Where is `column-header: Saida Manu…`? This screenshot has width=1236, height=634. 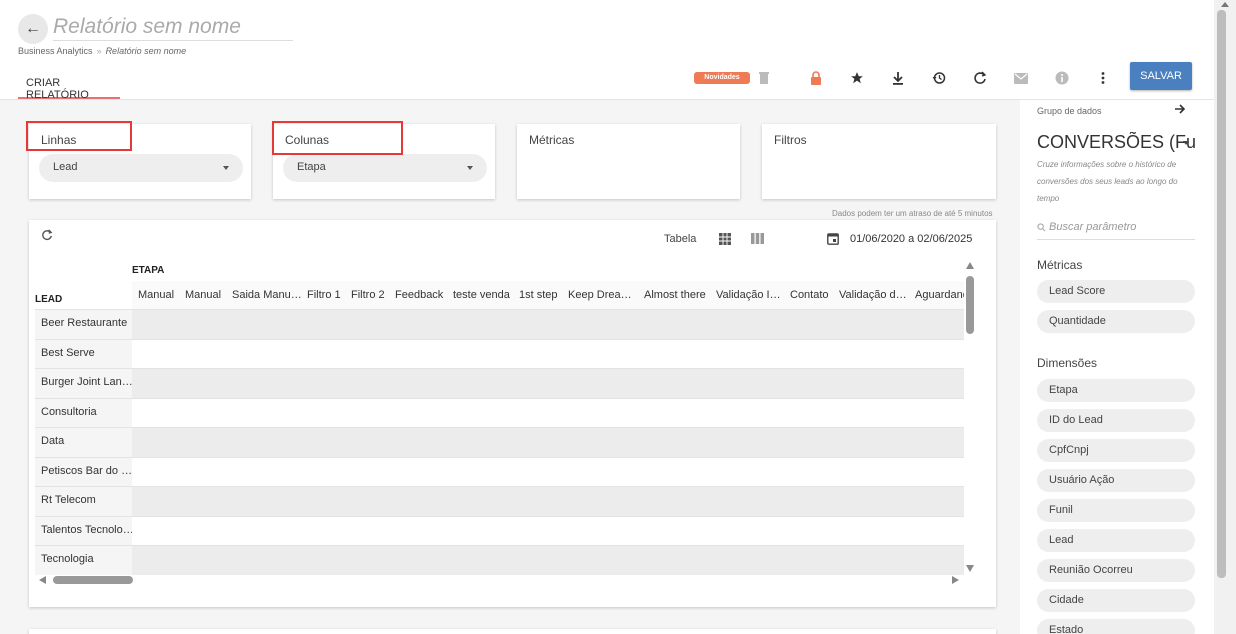
column-header: Saida Manu… is located at coordinates (267, 295).